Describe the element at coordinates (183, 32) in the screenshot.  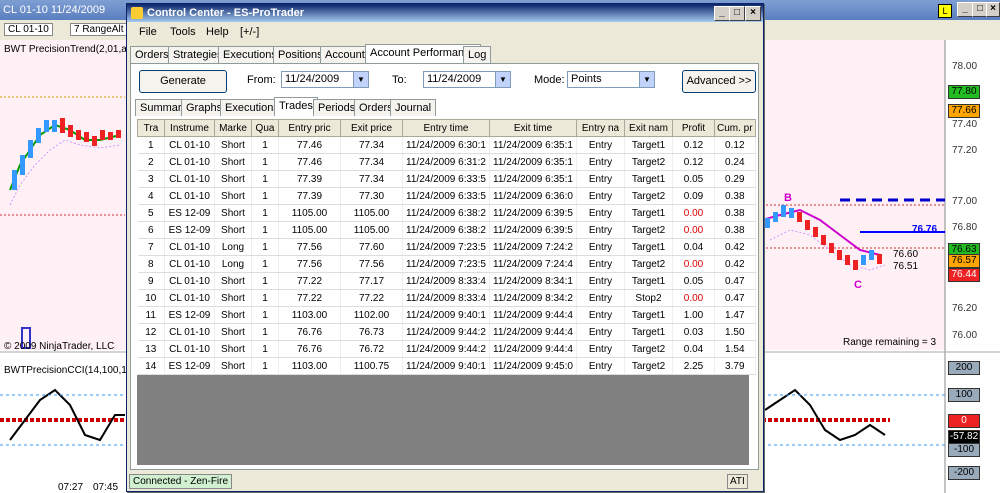
I see `menu-tools: Tools` at that location.